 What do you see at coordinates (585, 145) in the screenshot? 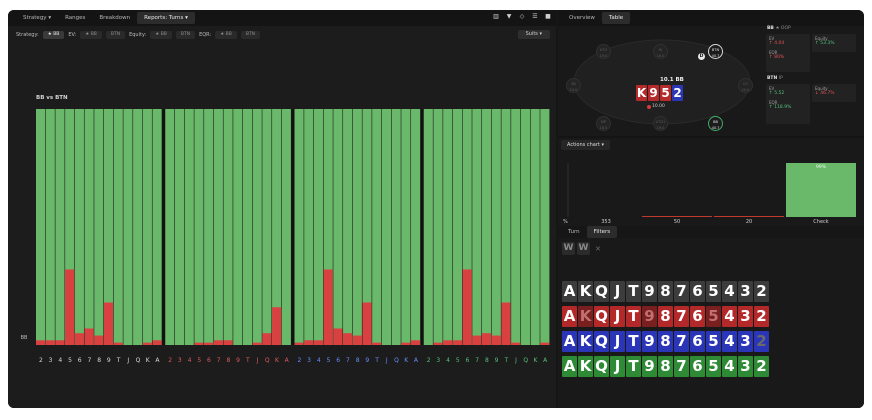
I see `actions-chart-dropdown: Actions chart ▾` at bounding box center [585, 145].